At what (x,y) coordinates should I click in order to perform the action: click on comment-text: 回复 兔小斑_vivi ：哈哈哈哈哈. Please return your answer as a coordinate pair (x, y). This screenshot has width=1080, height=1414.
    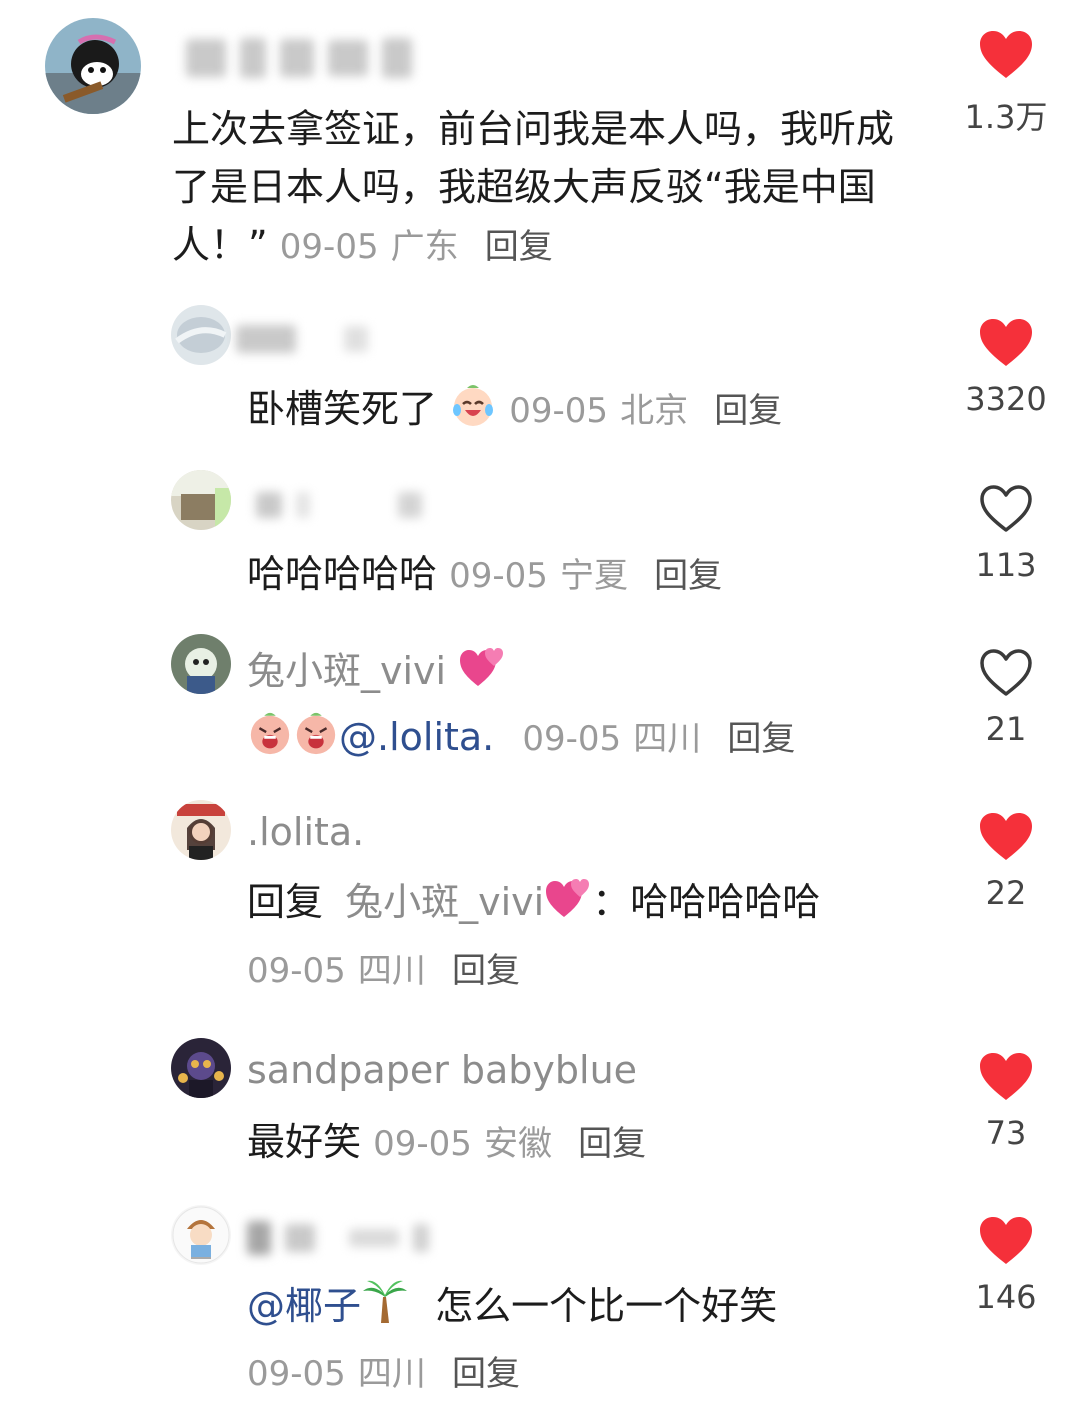
    Looking at the image, I should click on (597, 902).